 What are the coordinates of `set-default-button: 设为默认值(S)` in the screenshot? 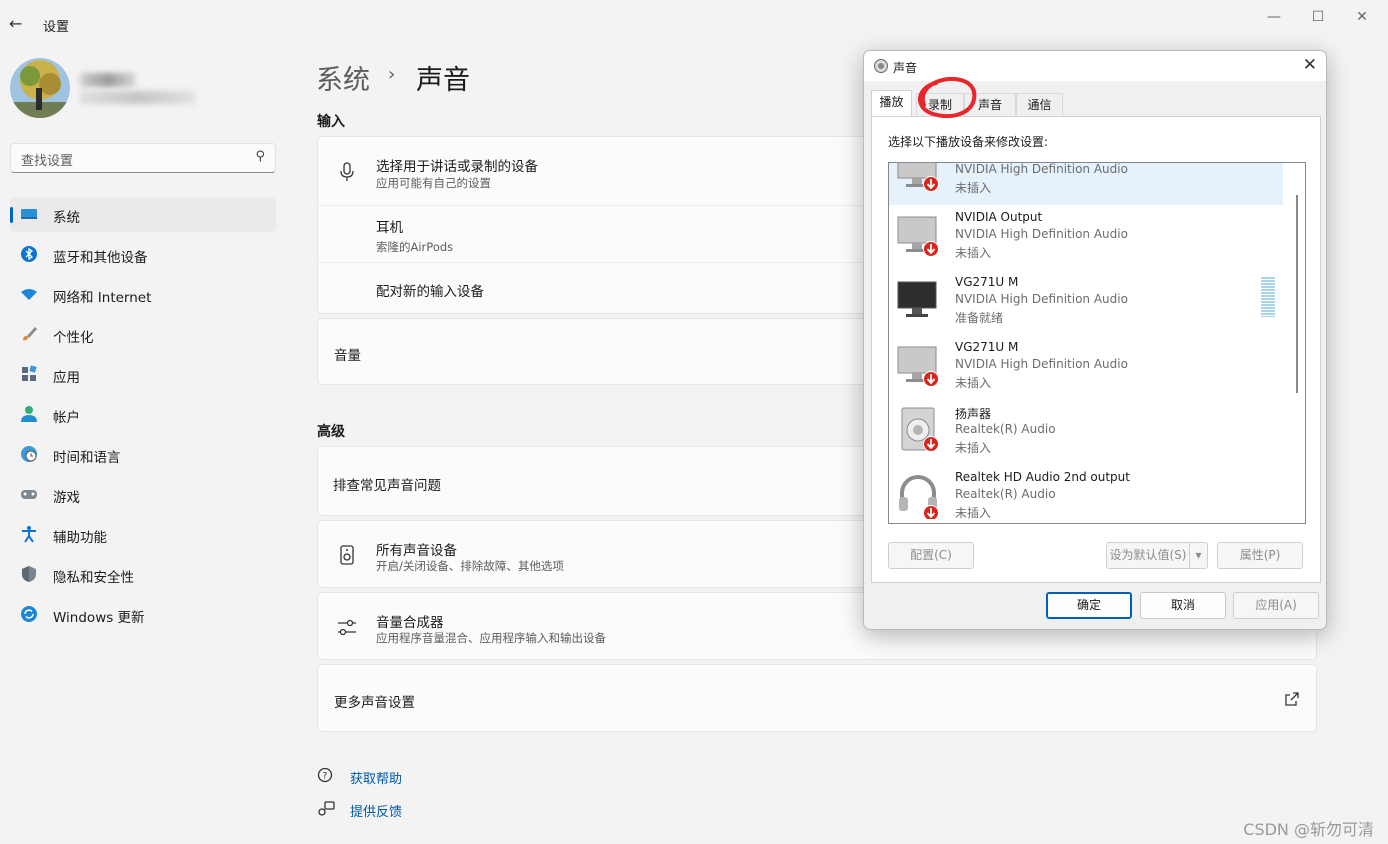 It's located at (1148, 555).